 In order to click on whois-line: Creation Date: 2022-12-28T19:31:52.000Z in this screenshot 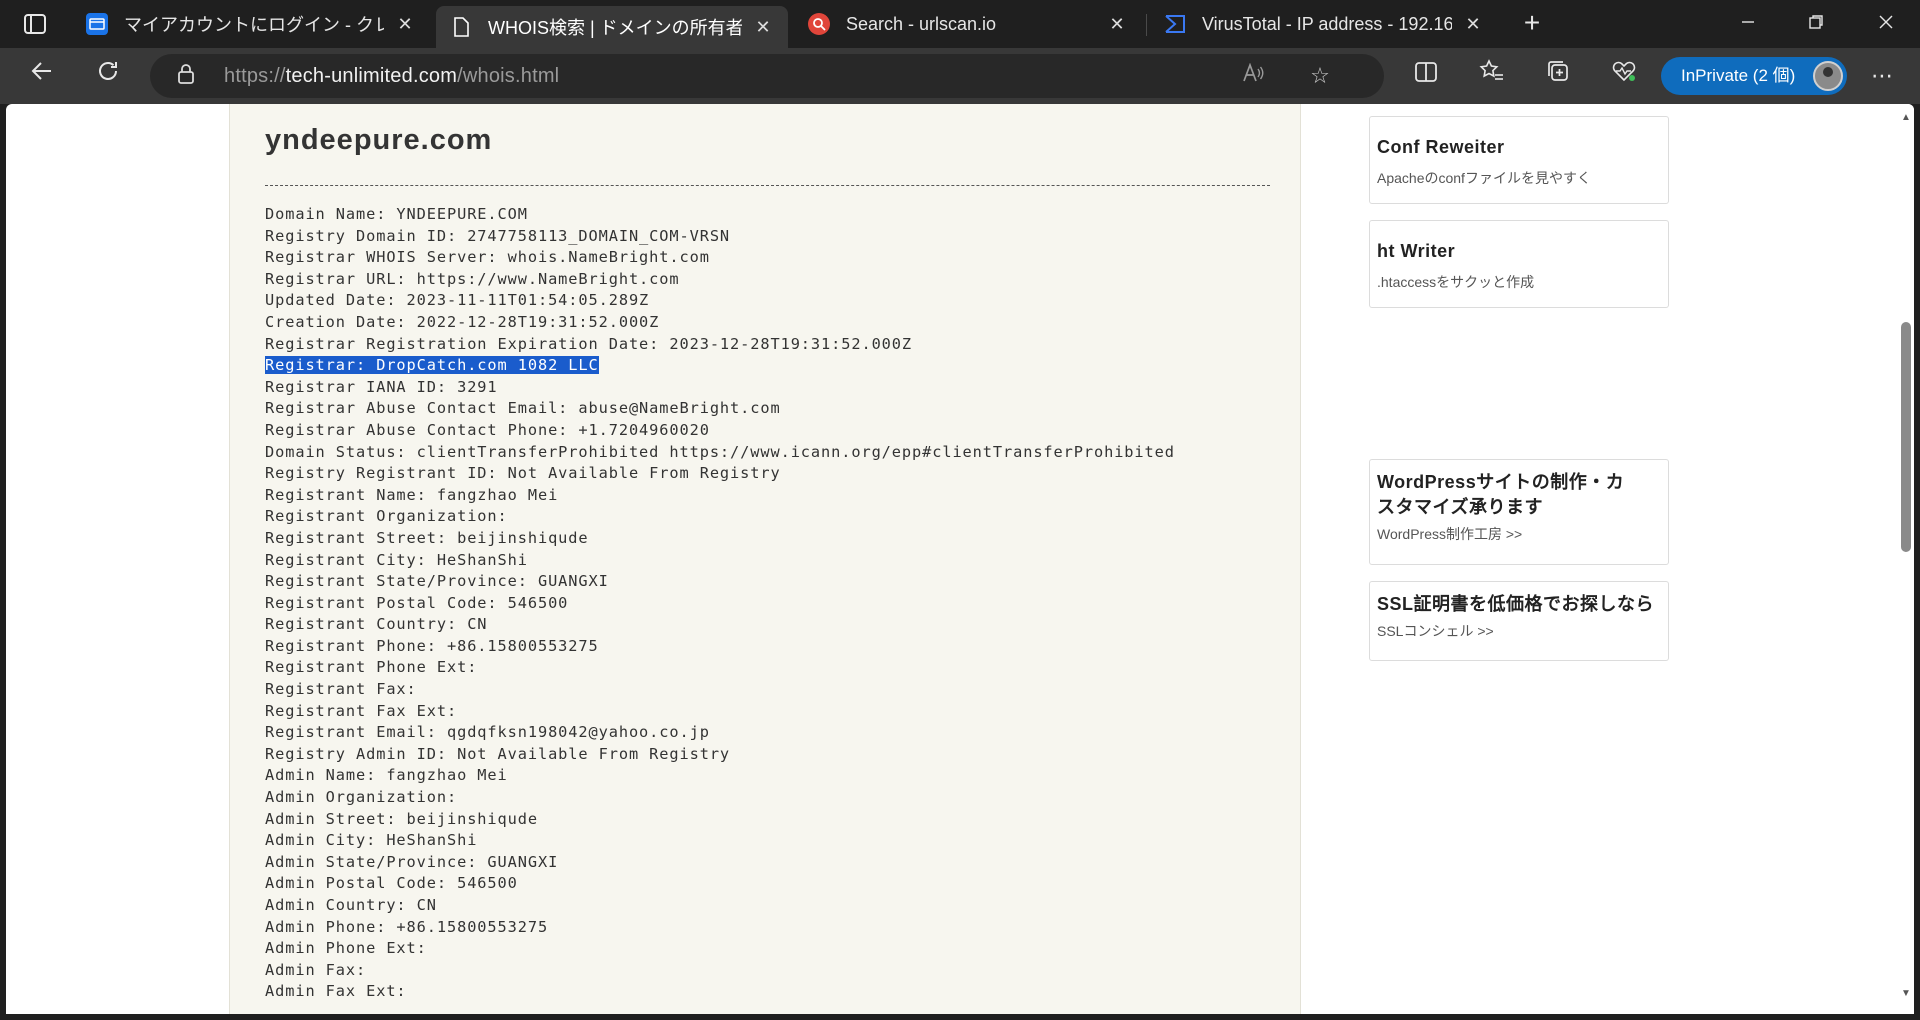, I will do `click(770, 323)`.